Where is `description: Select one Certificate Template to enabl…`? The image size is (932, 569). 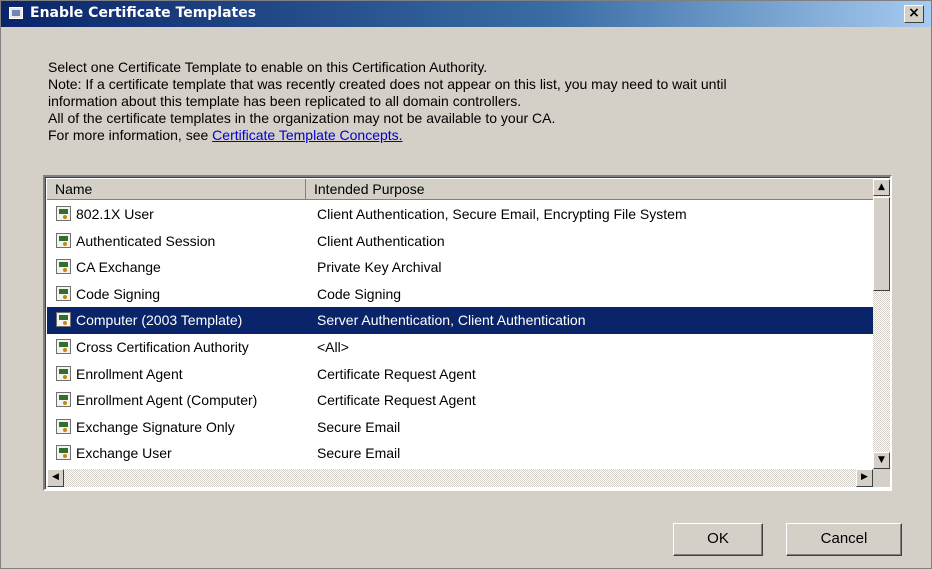 description: Select one Certificate Template to enabl… is located at coordinates (387, 101).